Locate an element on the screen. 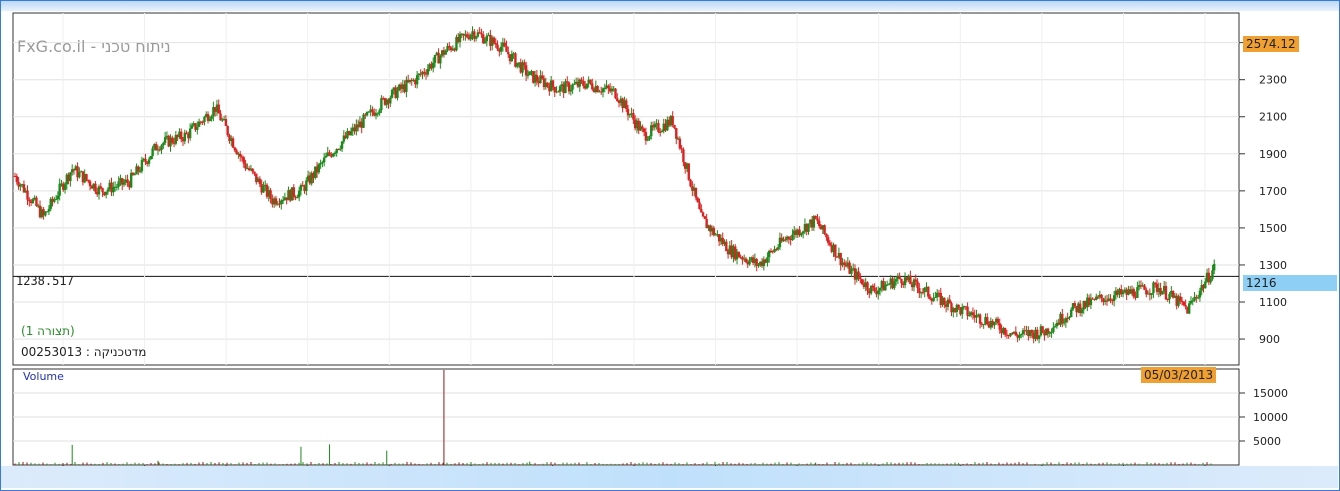  price-tick-label: 1100 is located at coordinates (1273, 302).